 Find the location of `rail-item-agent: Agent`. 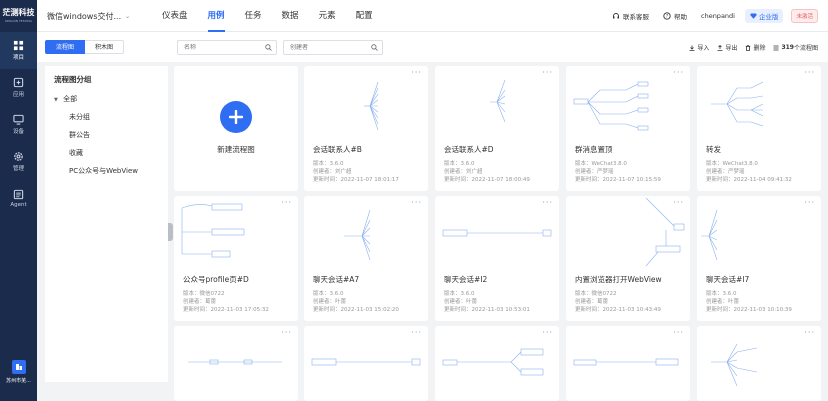

rail-item-agent: Agent is located at coordinates (18, 198).